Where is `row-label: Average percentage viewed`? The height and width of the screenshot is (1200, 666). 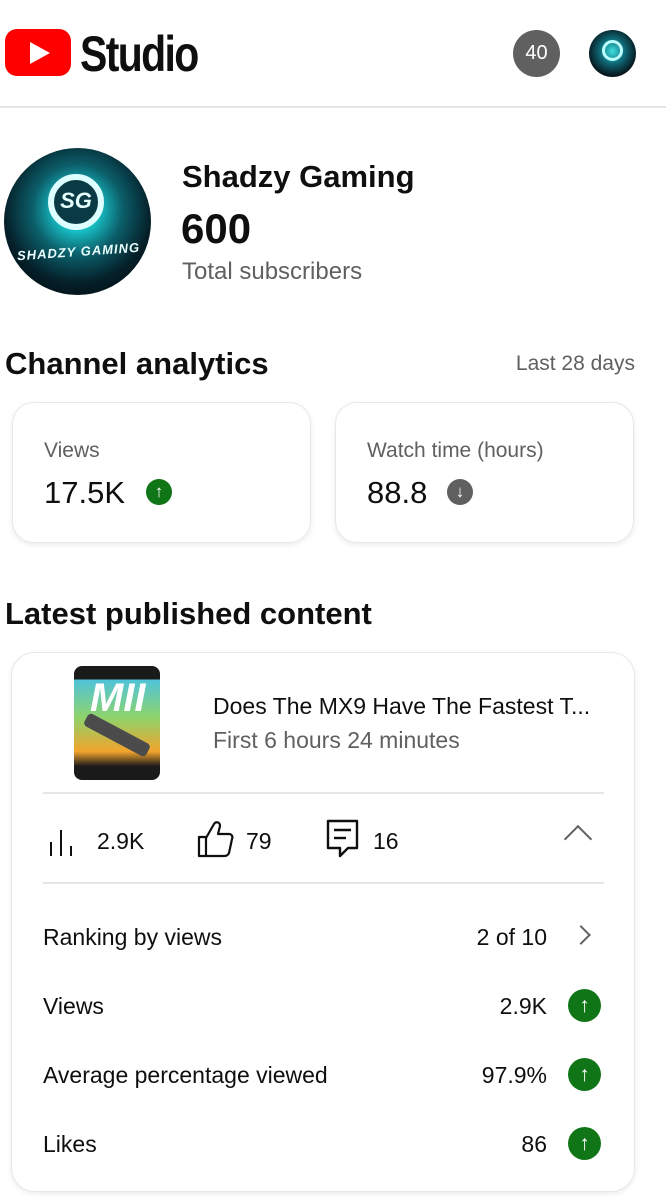
row-label: Average percentage viewed is located at coordinates (185, 1075).